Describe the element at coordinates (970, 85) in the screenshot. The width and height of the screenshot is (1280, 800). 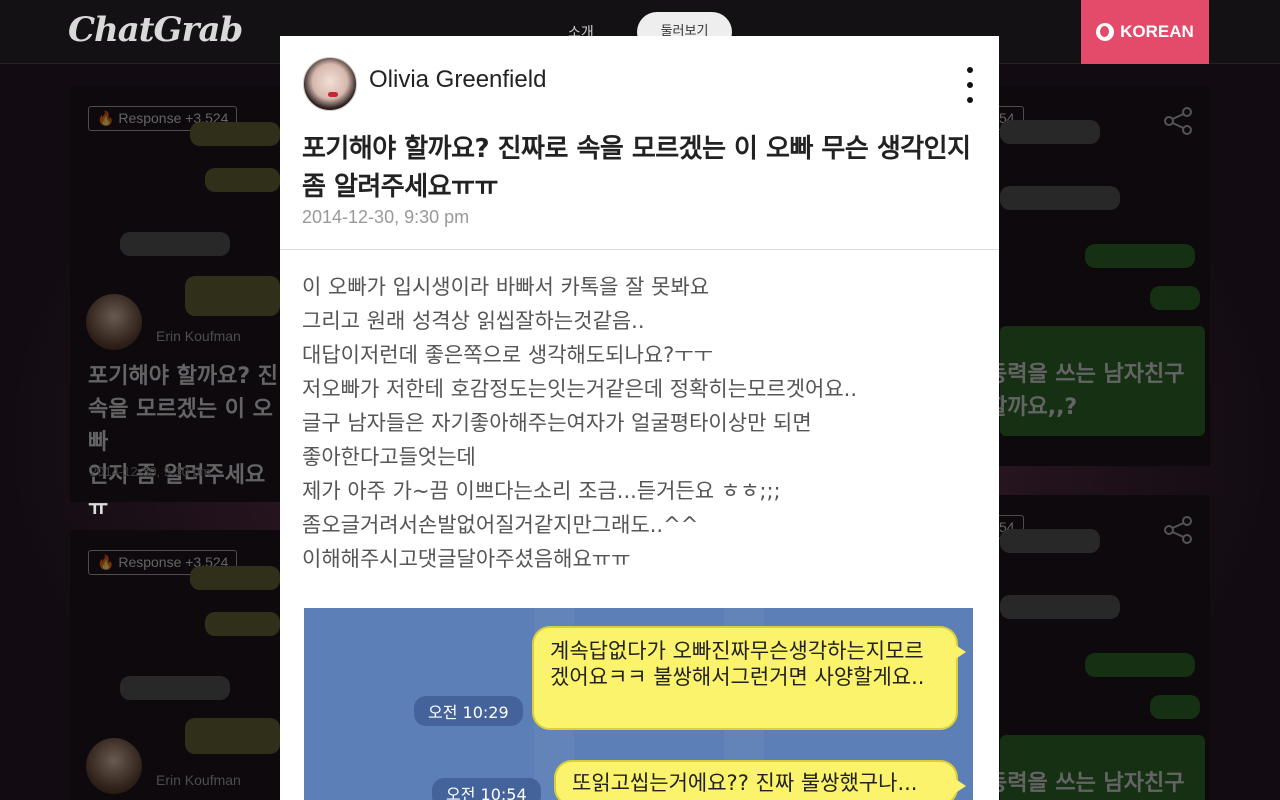
I see `more-vertical-icon` at that location.